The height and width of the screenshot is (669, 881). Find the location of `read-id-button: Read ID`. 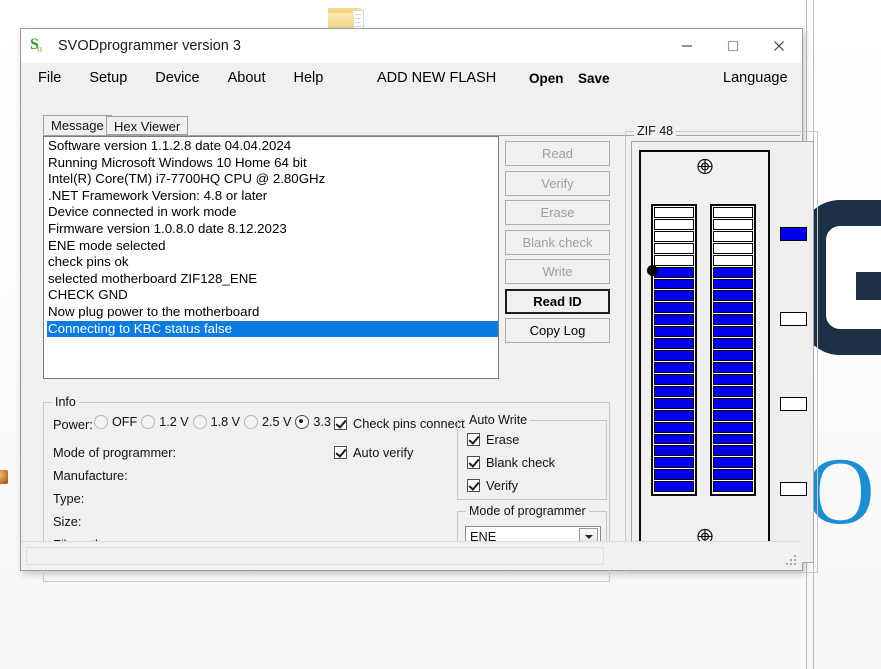

read-id-button: Read ID is located at coordinates (557, 301).